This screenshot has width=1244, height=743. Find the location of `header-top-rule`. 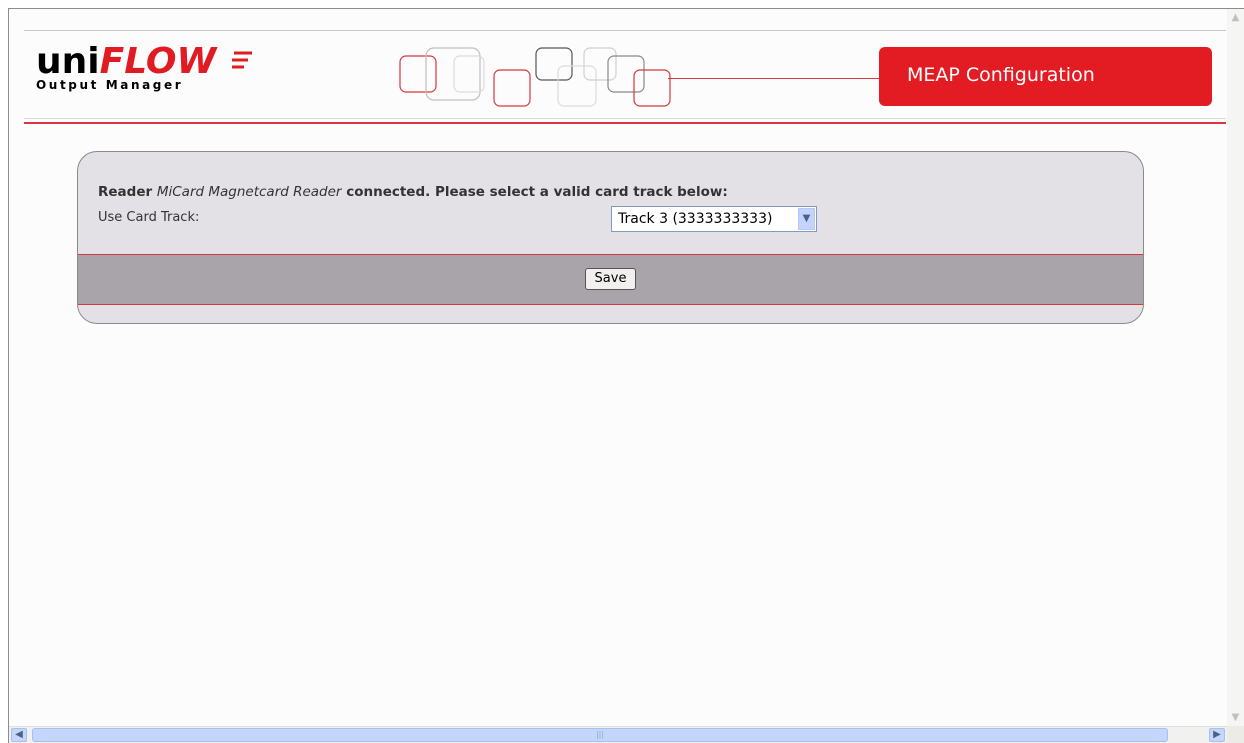

header-top-rule is located at coordinates (625, 30).